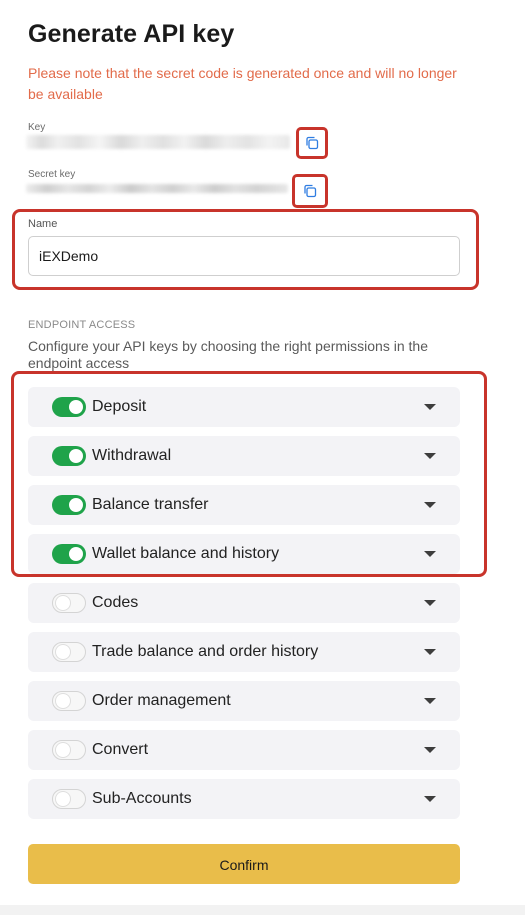 This screenshot has height=915, width=525. I want to click on secret-key-label: Secret key, so click(52, 174).